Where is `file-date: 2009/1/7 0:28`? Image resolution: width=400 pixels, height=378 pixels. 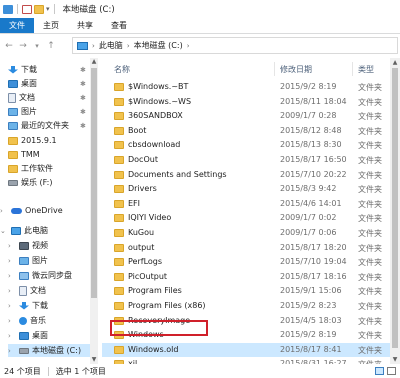
file-date: 2009/1/7 0:28 is located at coordinates (308, 116).